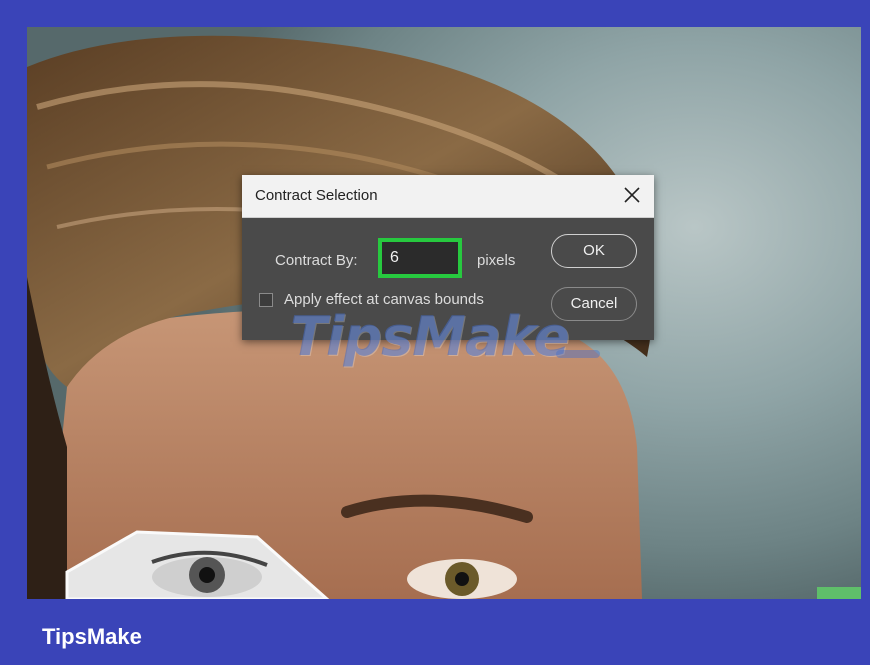 This screenshot has height=665, width=870. I want to click on dialog-title: Contract Selection, so click(316, 195).